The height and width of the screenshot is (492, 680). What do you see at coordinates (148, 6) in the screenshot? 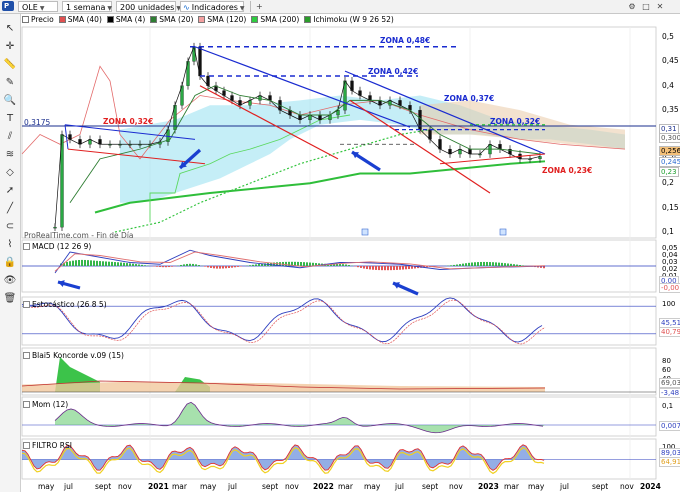
I see `units-selector: 200 unidades ▼` at bounding box center [148, 6].